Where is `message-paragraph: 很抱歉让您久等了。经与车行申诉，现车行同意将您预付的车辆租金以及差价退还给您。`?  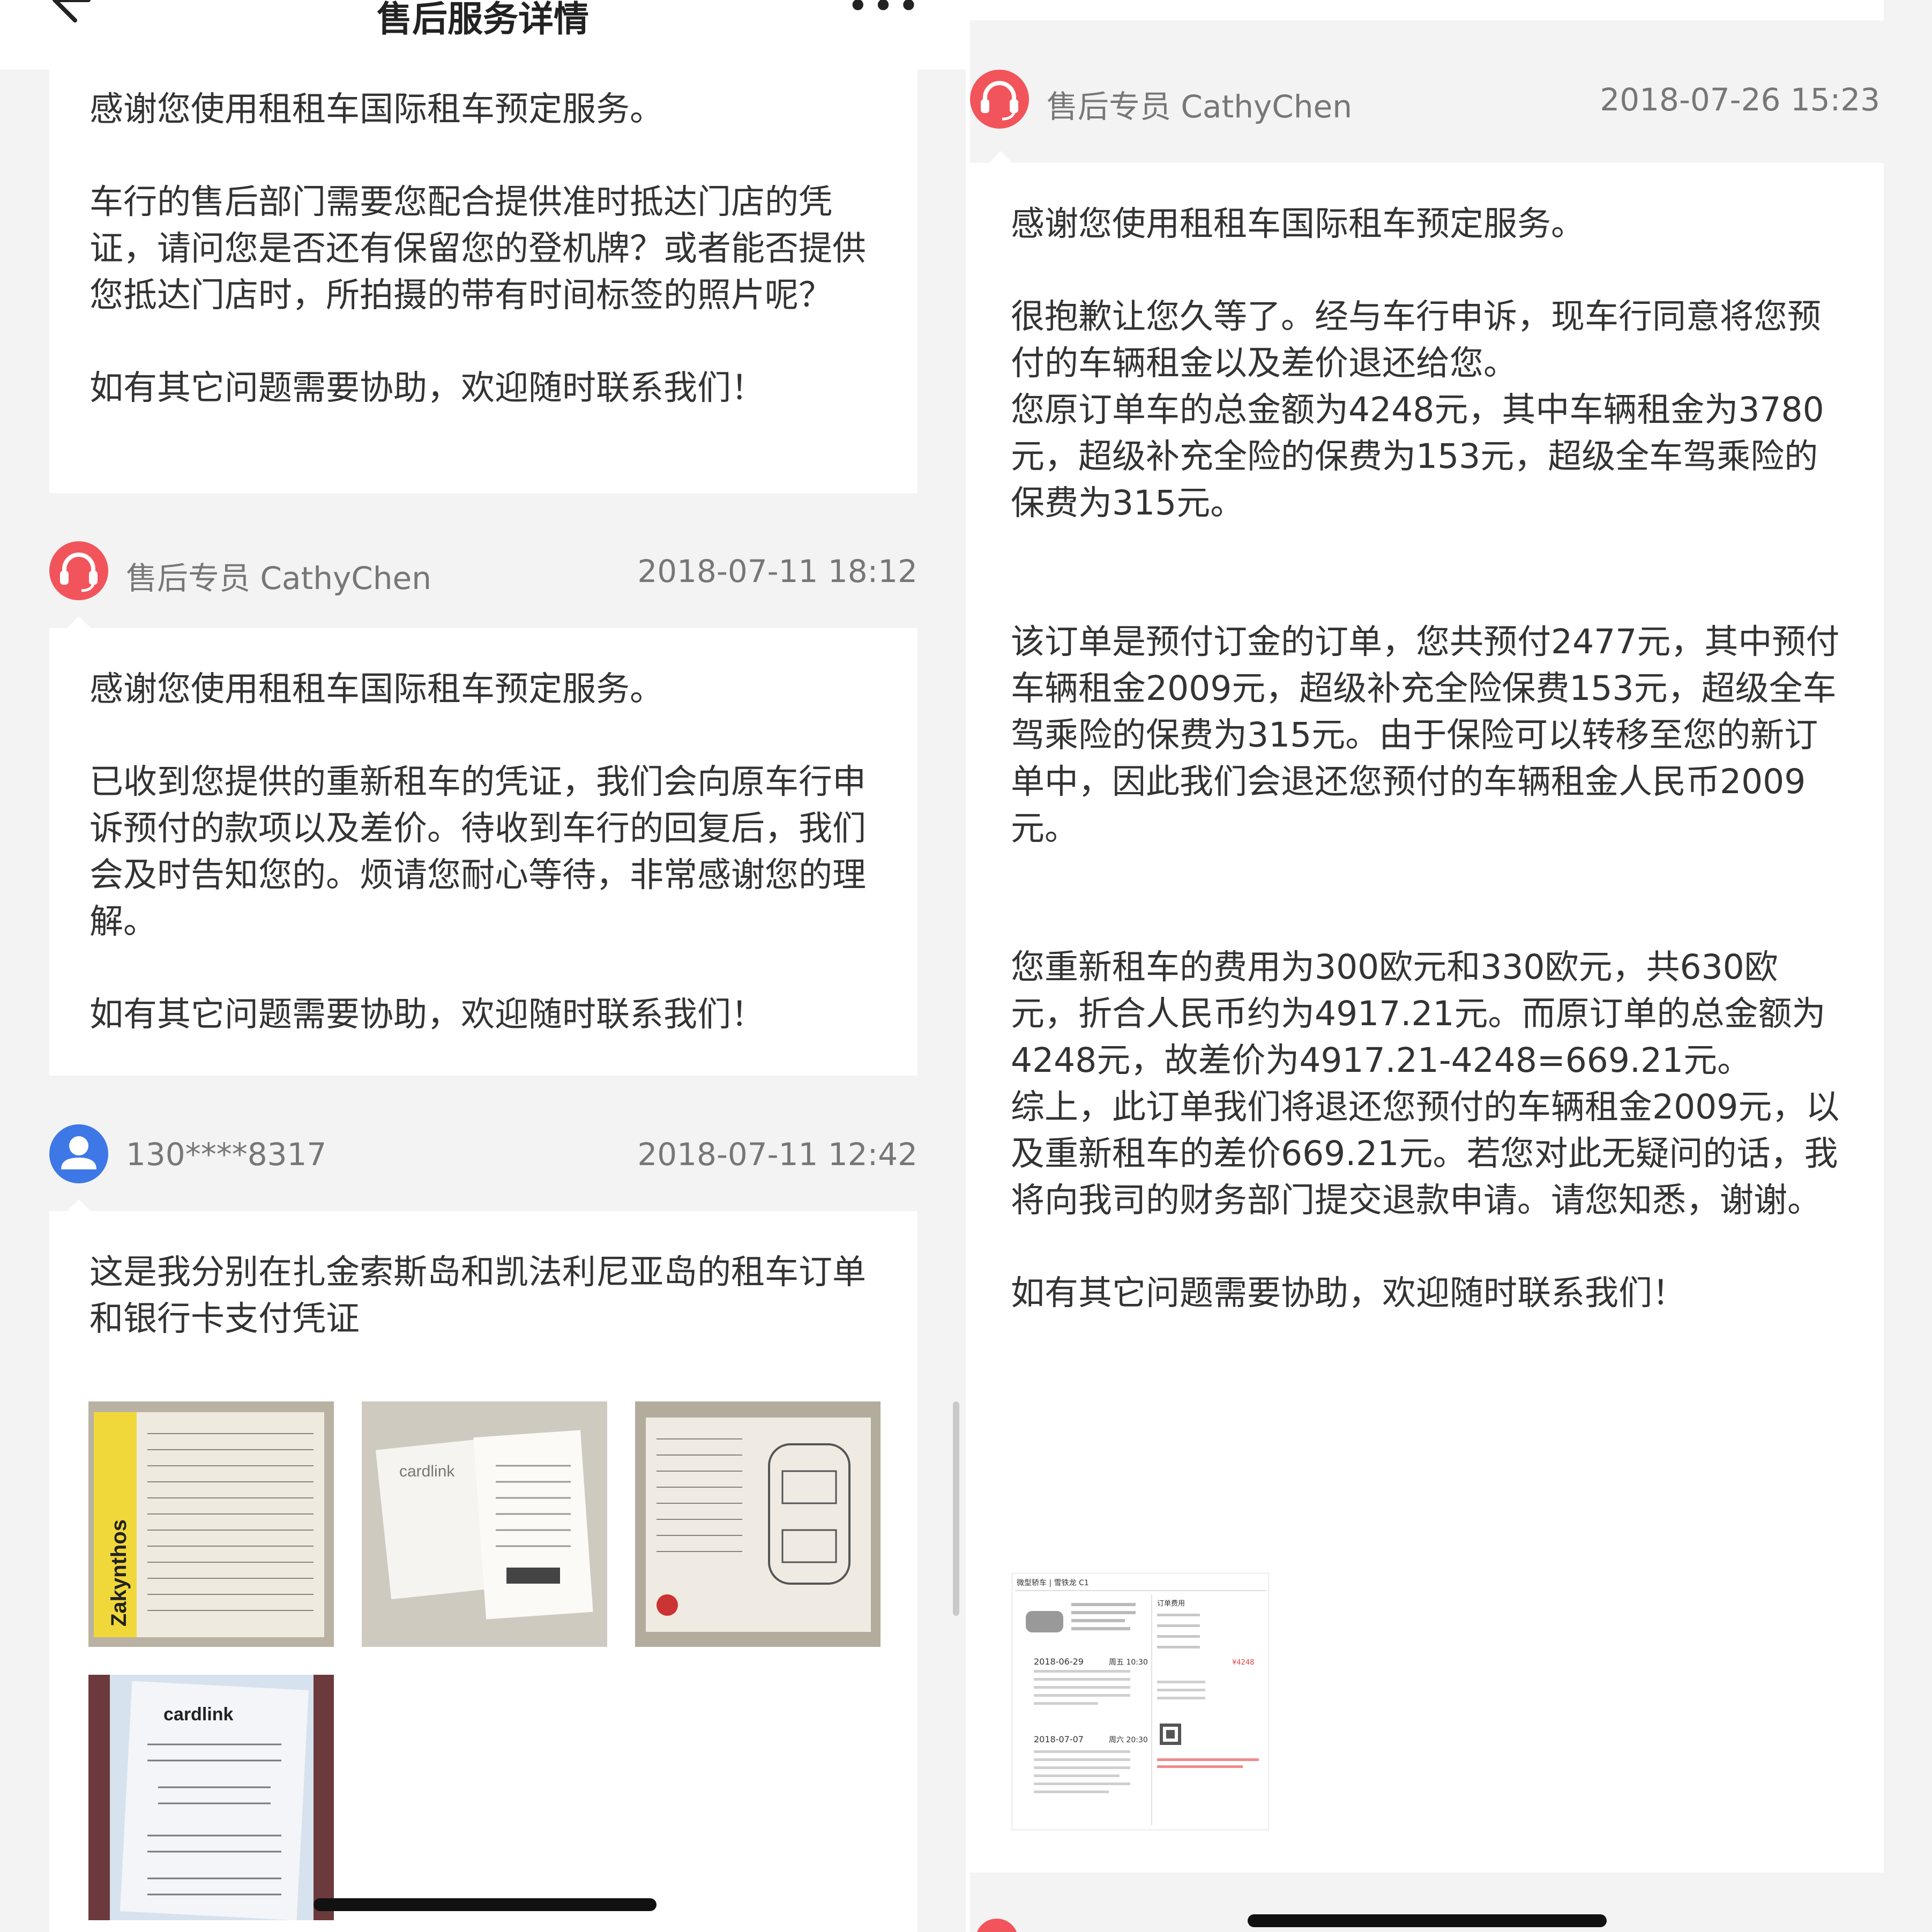 message-paragraph: 很抱歉让您久等了。经与车行申诉，现车行同意将您预付的车辆租金以及差价退还给您。 is located at coordinates (1416, 340).